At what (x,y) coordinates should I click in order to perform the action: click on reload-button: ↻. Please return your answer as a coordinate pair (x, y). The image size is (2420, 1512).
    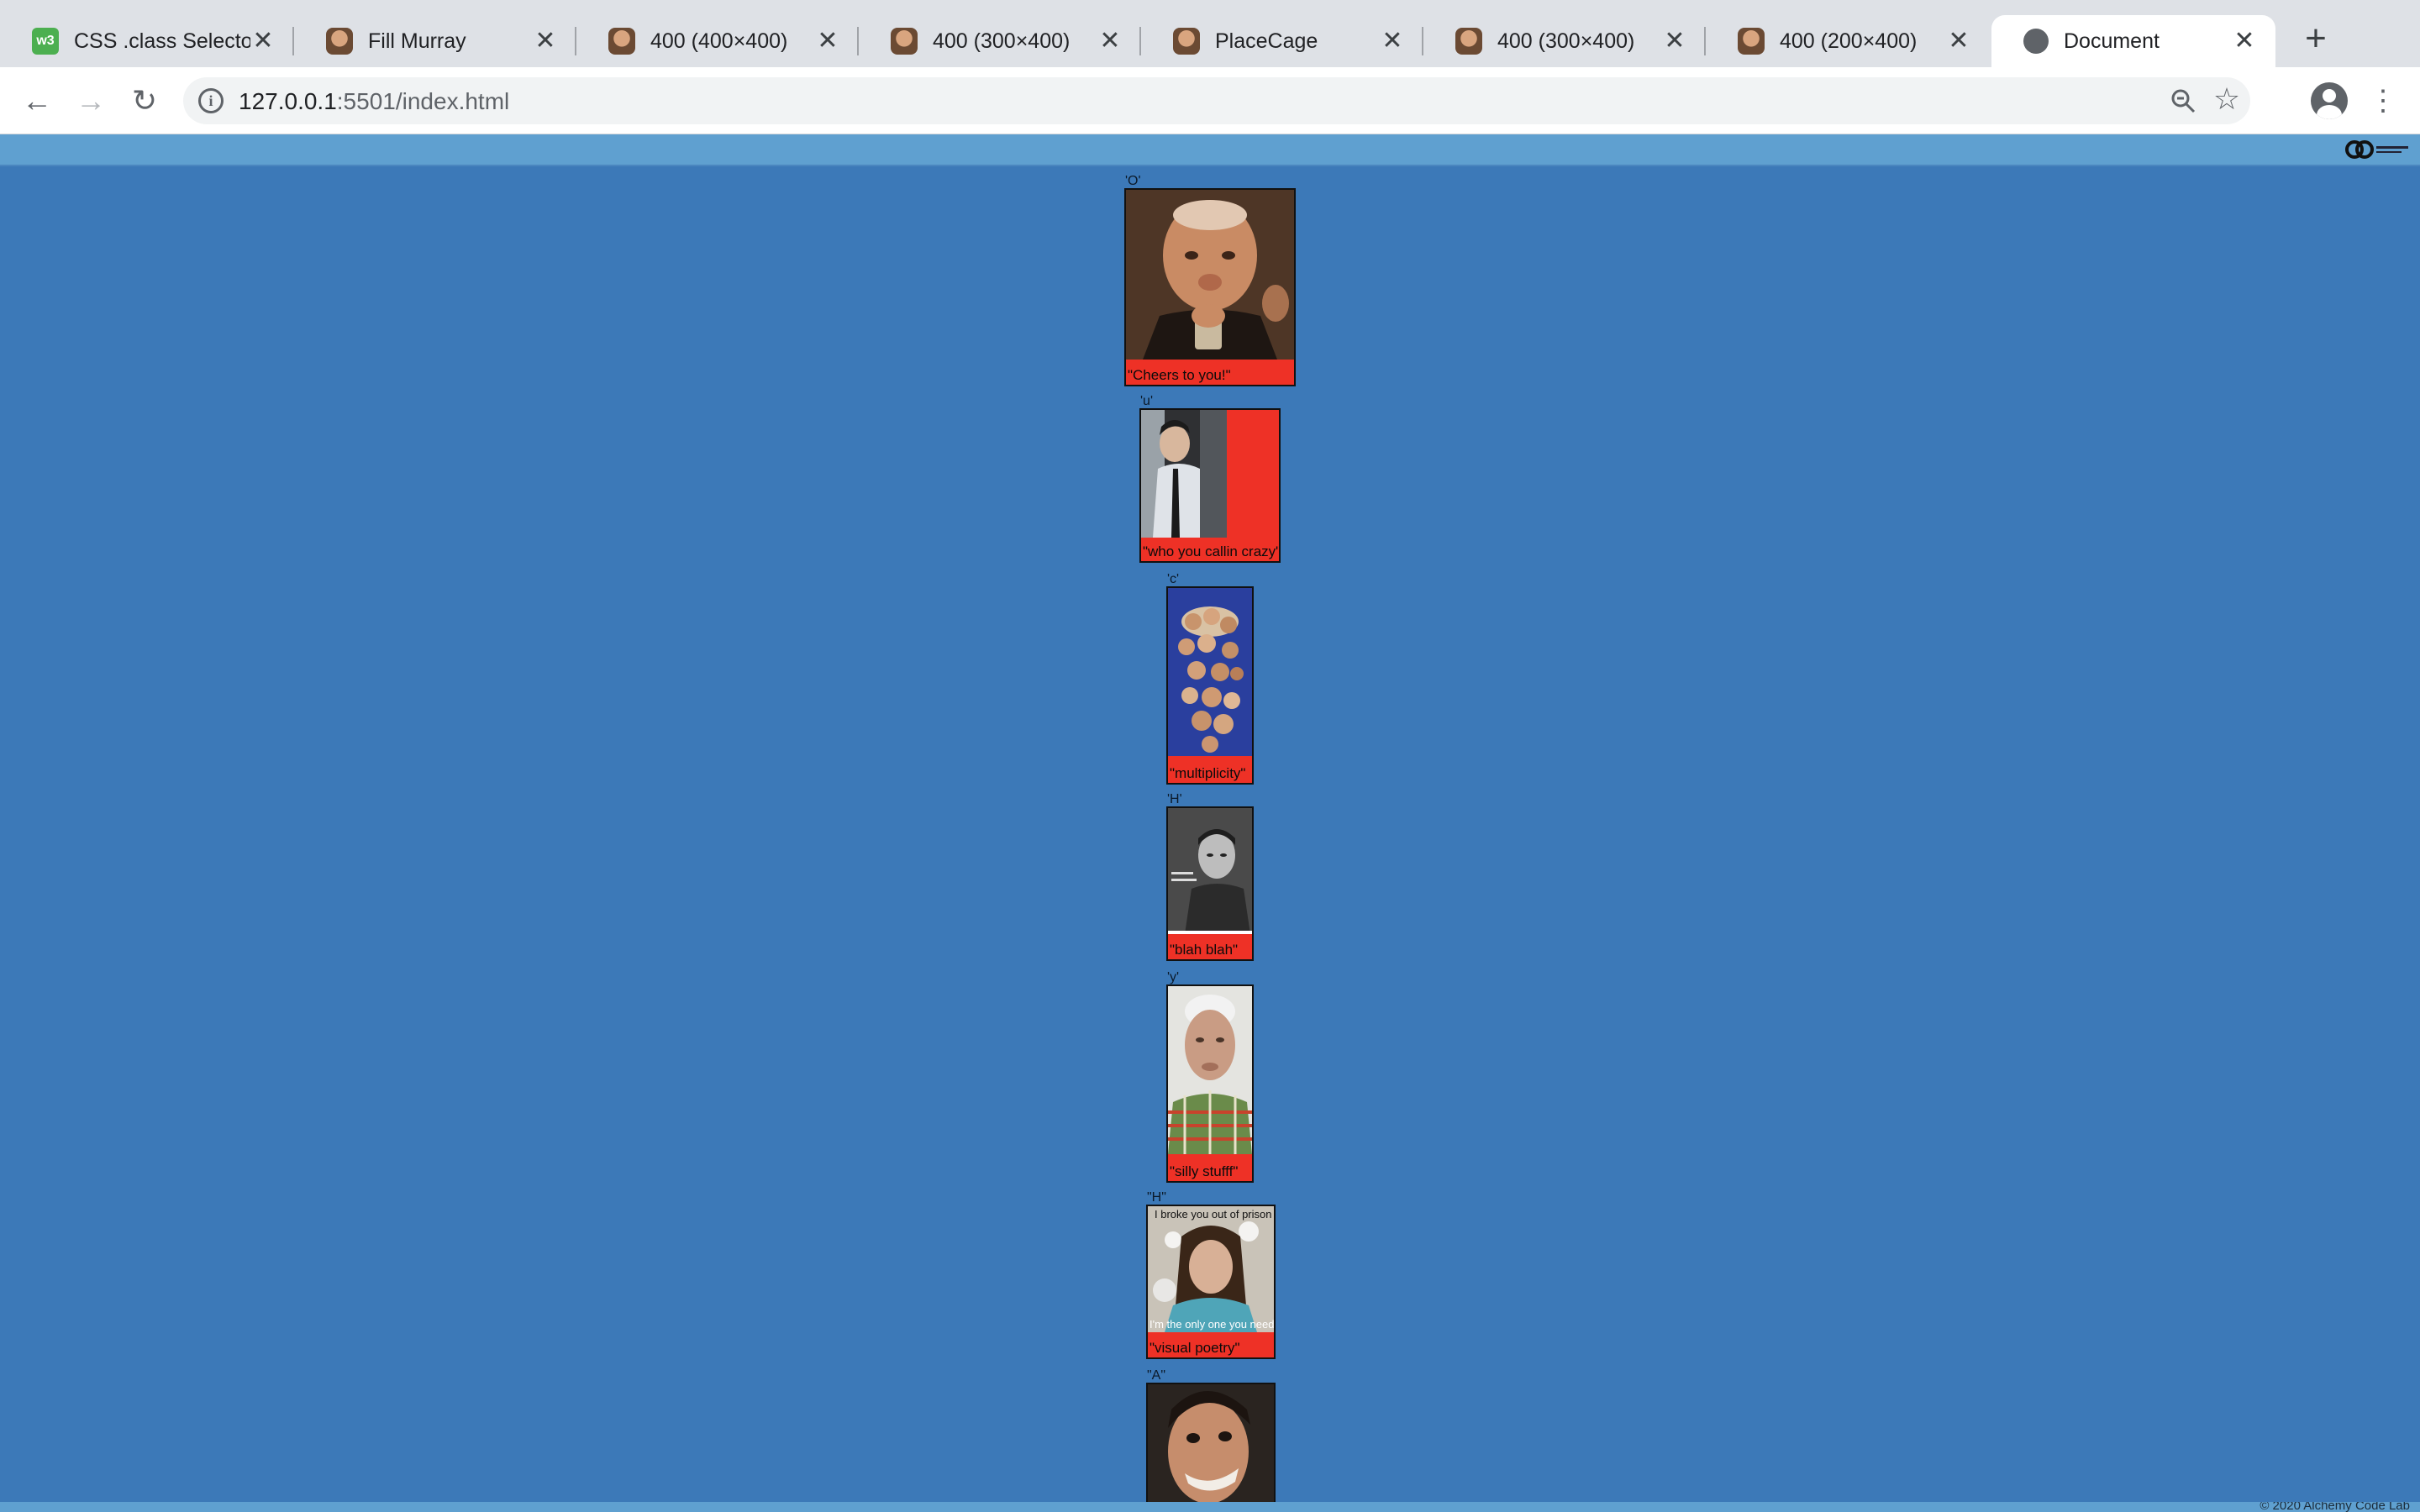
    Looking at the image, I should click on (144, 100).